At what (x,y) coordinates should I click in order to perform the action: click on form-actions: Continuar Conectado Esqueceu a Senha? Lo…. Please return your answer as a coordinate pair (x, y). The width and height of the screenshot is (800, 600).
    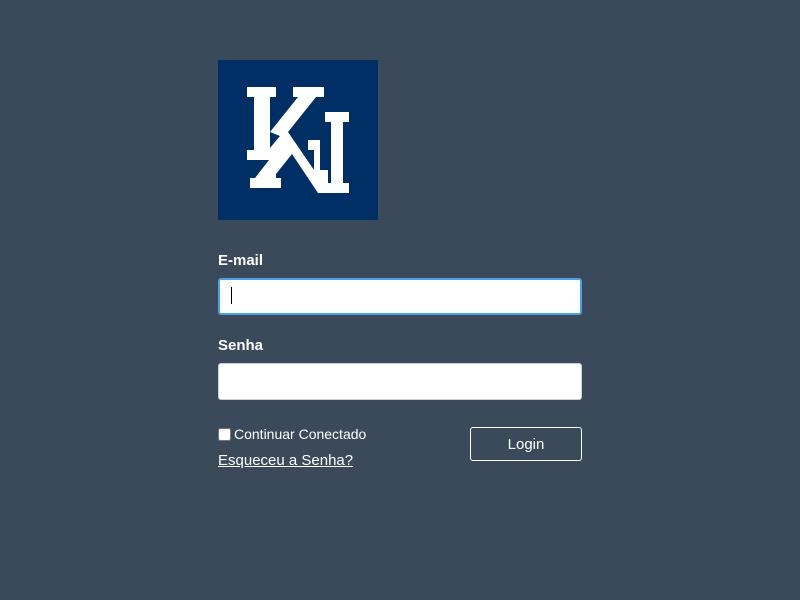
    Looking at the image, I should click on (400, 451).